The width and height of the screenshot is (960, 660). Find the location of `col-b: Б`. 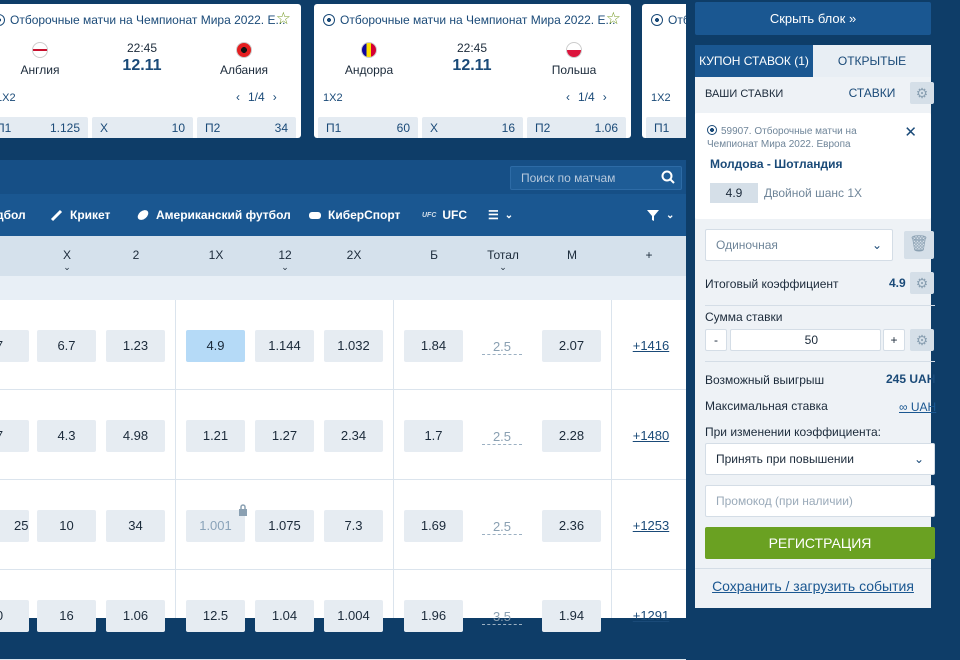

col-b: Б is located at coordinates (434, 255).